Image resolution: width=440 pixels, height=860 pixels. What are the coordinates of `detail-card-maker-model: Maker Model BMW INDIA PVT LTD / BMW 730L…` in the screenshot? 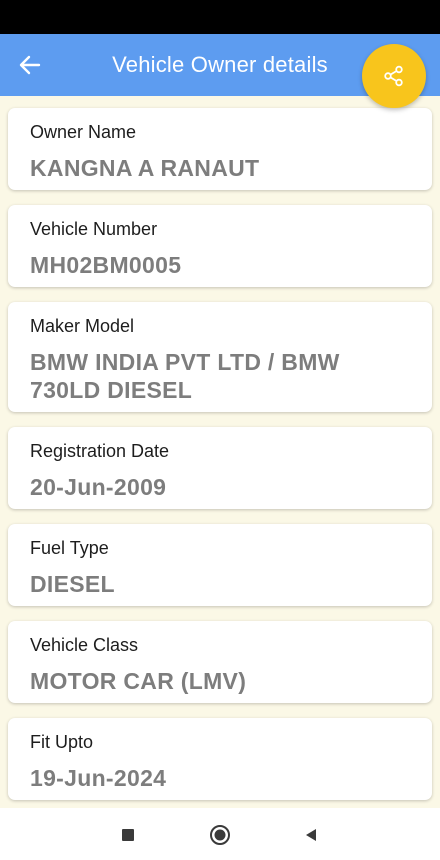 It's located at (220, 357).